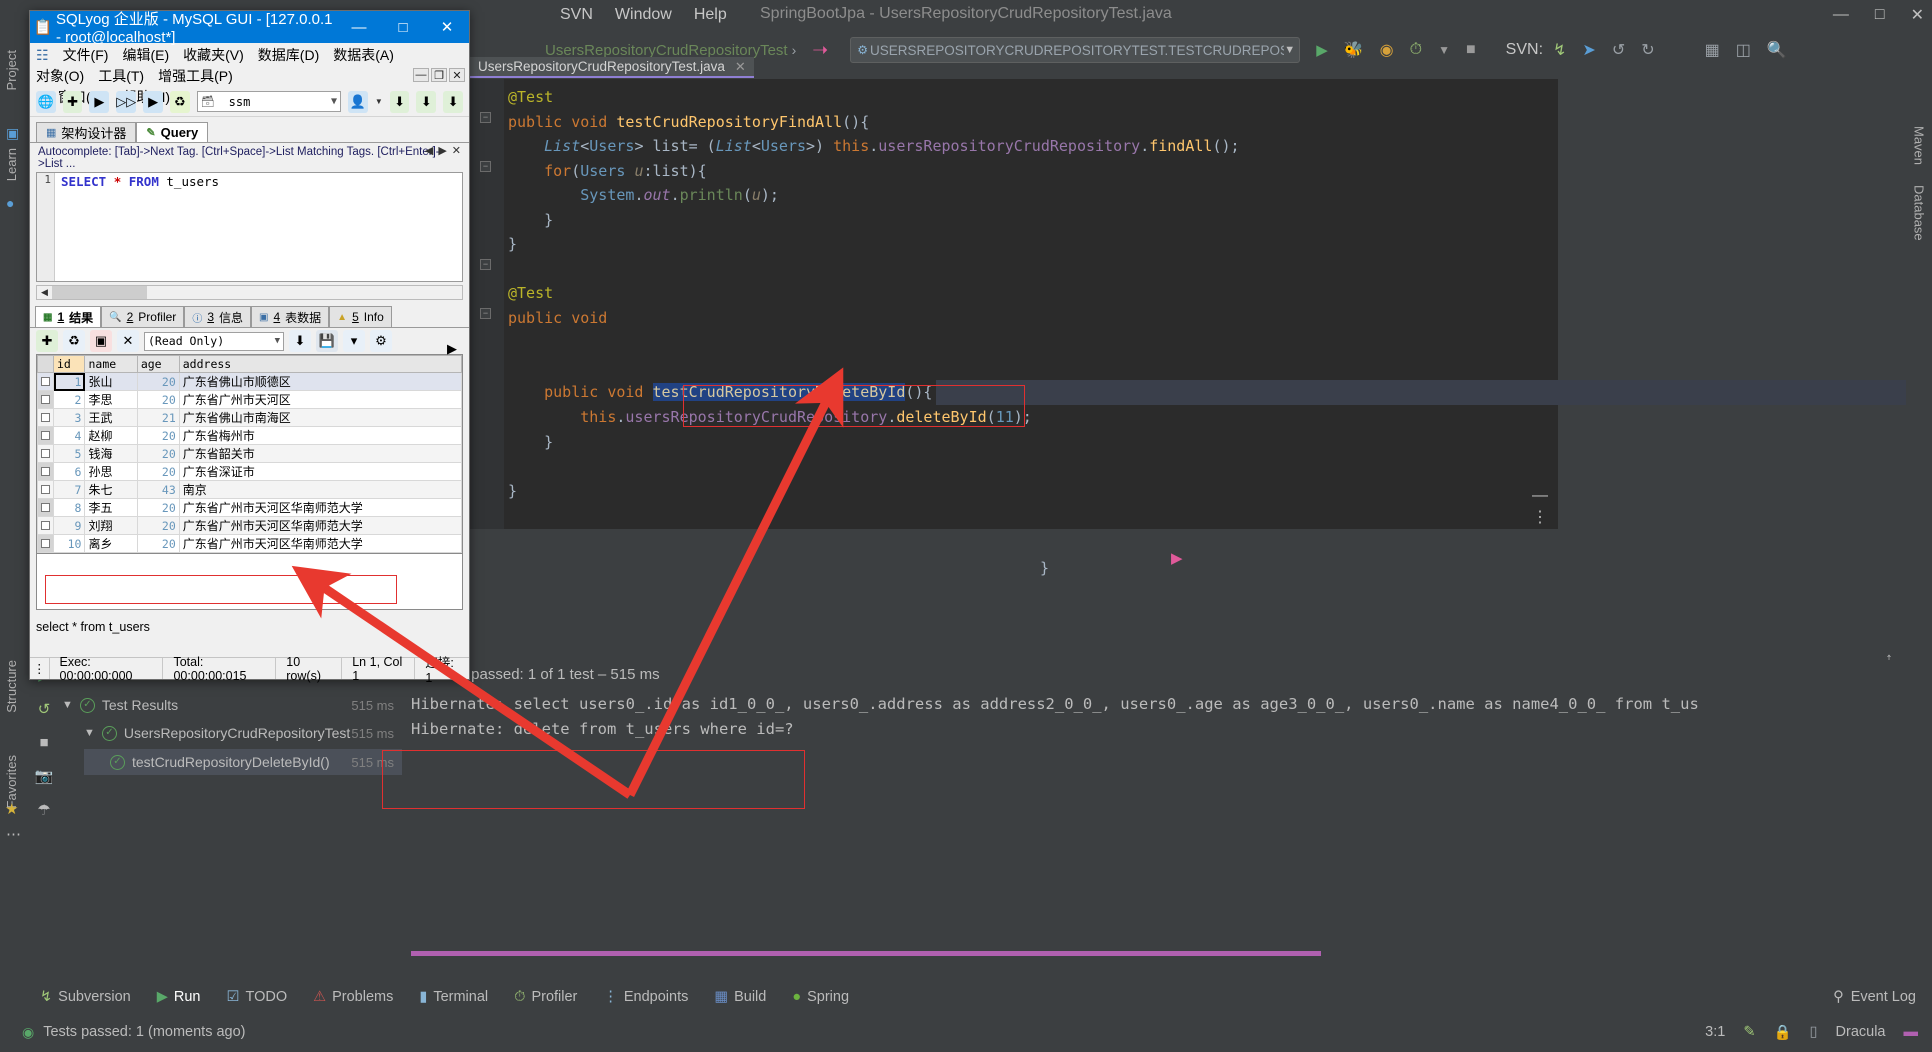  I want to click on menu-svn: SVN, so click(576, 15).